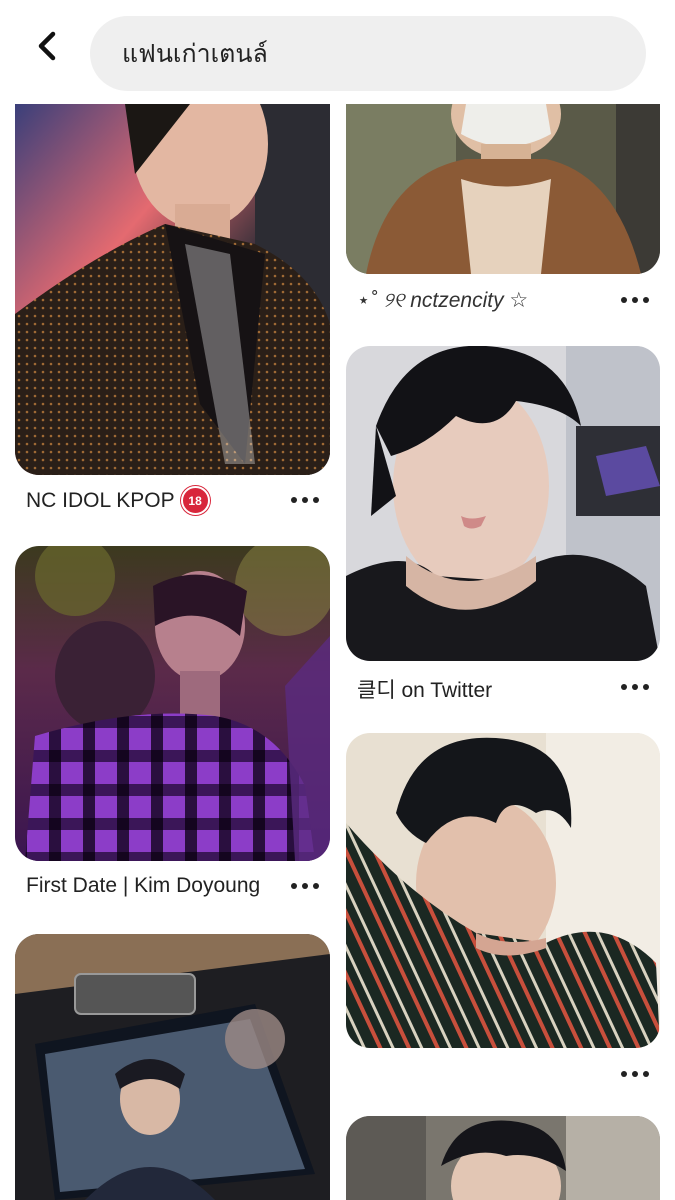 The height and width of the screenshot is (1200, 675). What do you see at coordinates (195, 500) in the screenshot?
I see `age-badge: 18` at bounding box center [195, 500].